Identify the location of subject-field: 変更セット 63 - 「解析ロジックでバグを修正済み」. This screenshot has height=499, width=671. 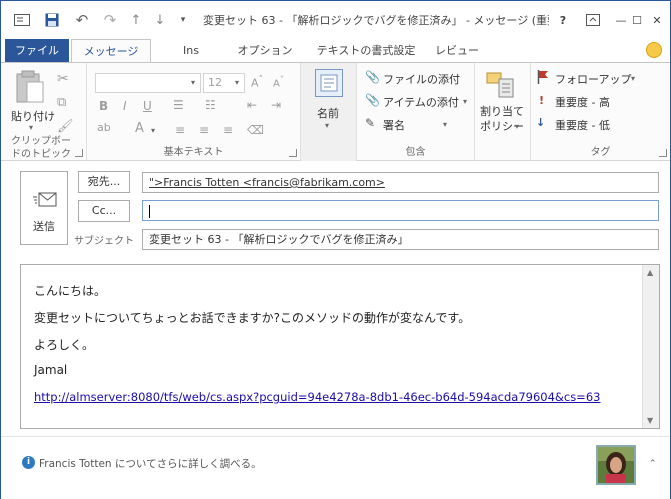
(400, 239).